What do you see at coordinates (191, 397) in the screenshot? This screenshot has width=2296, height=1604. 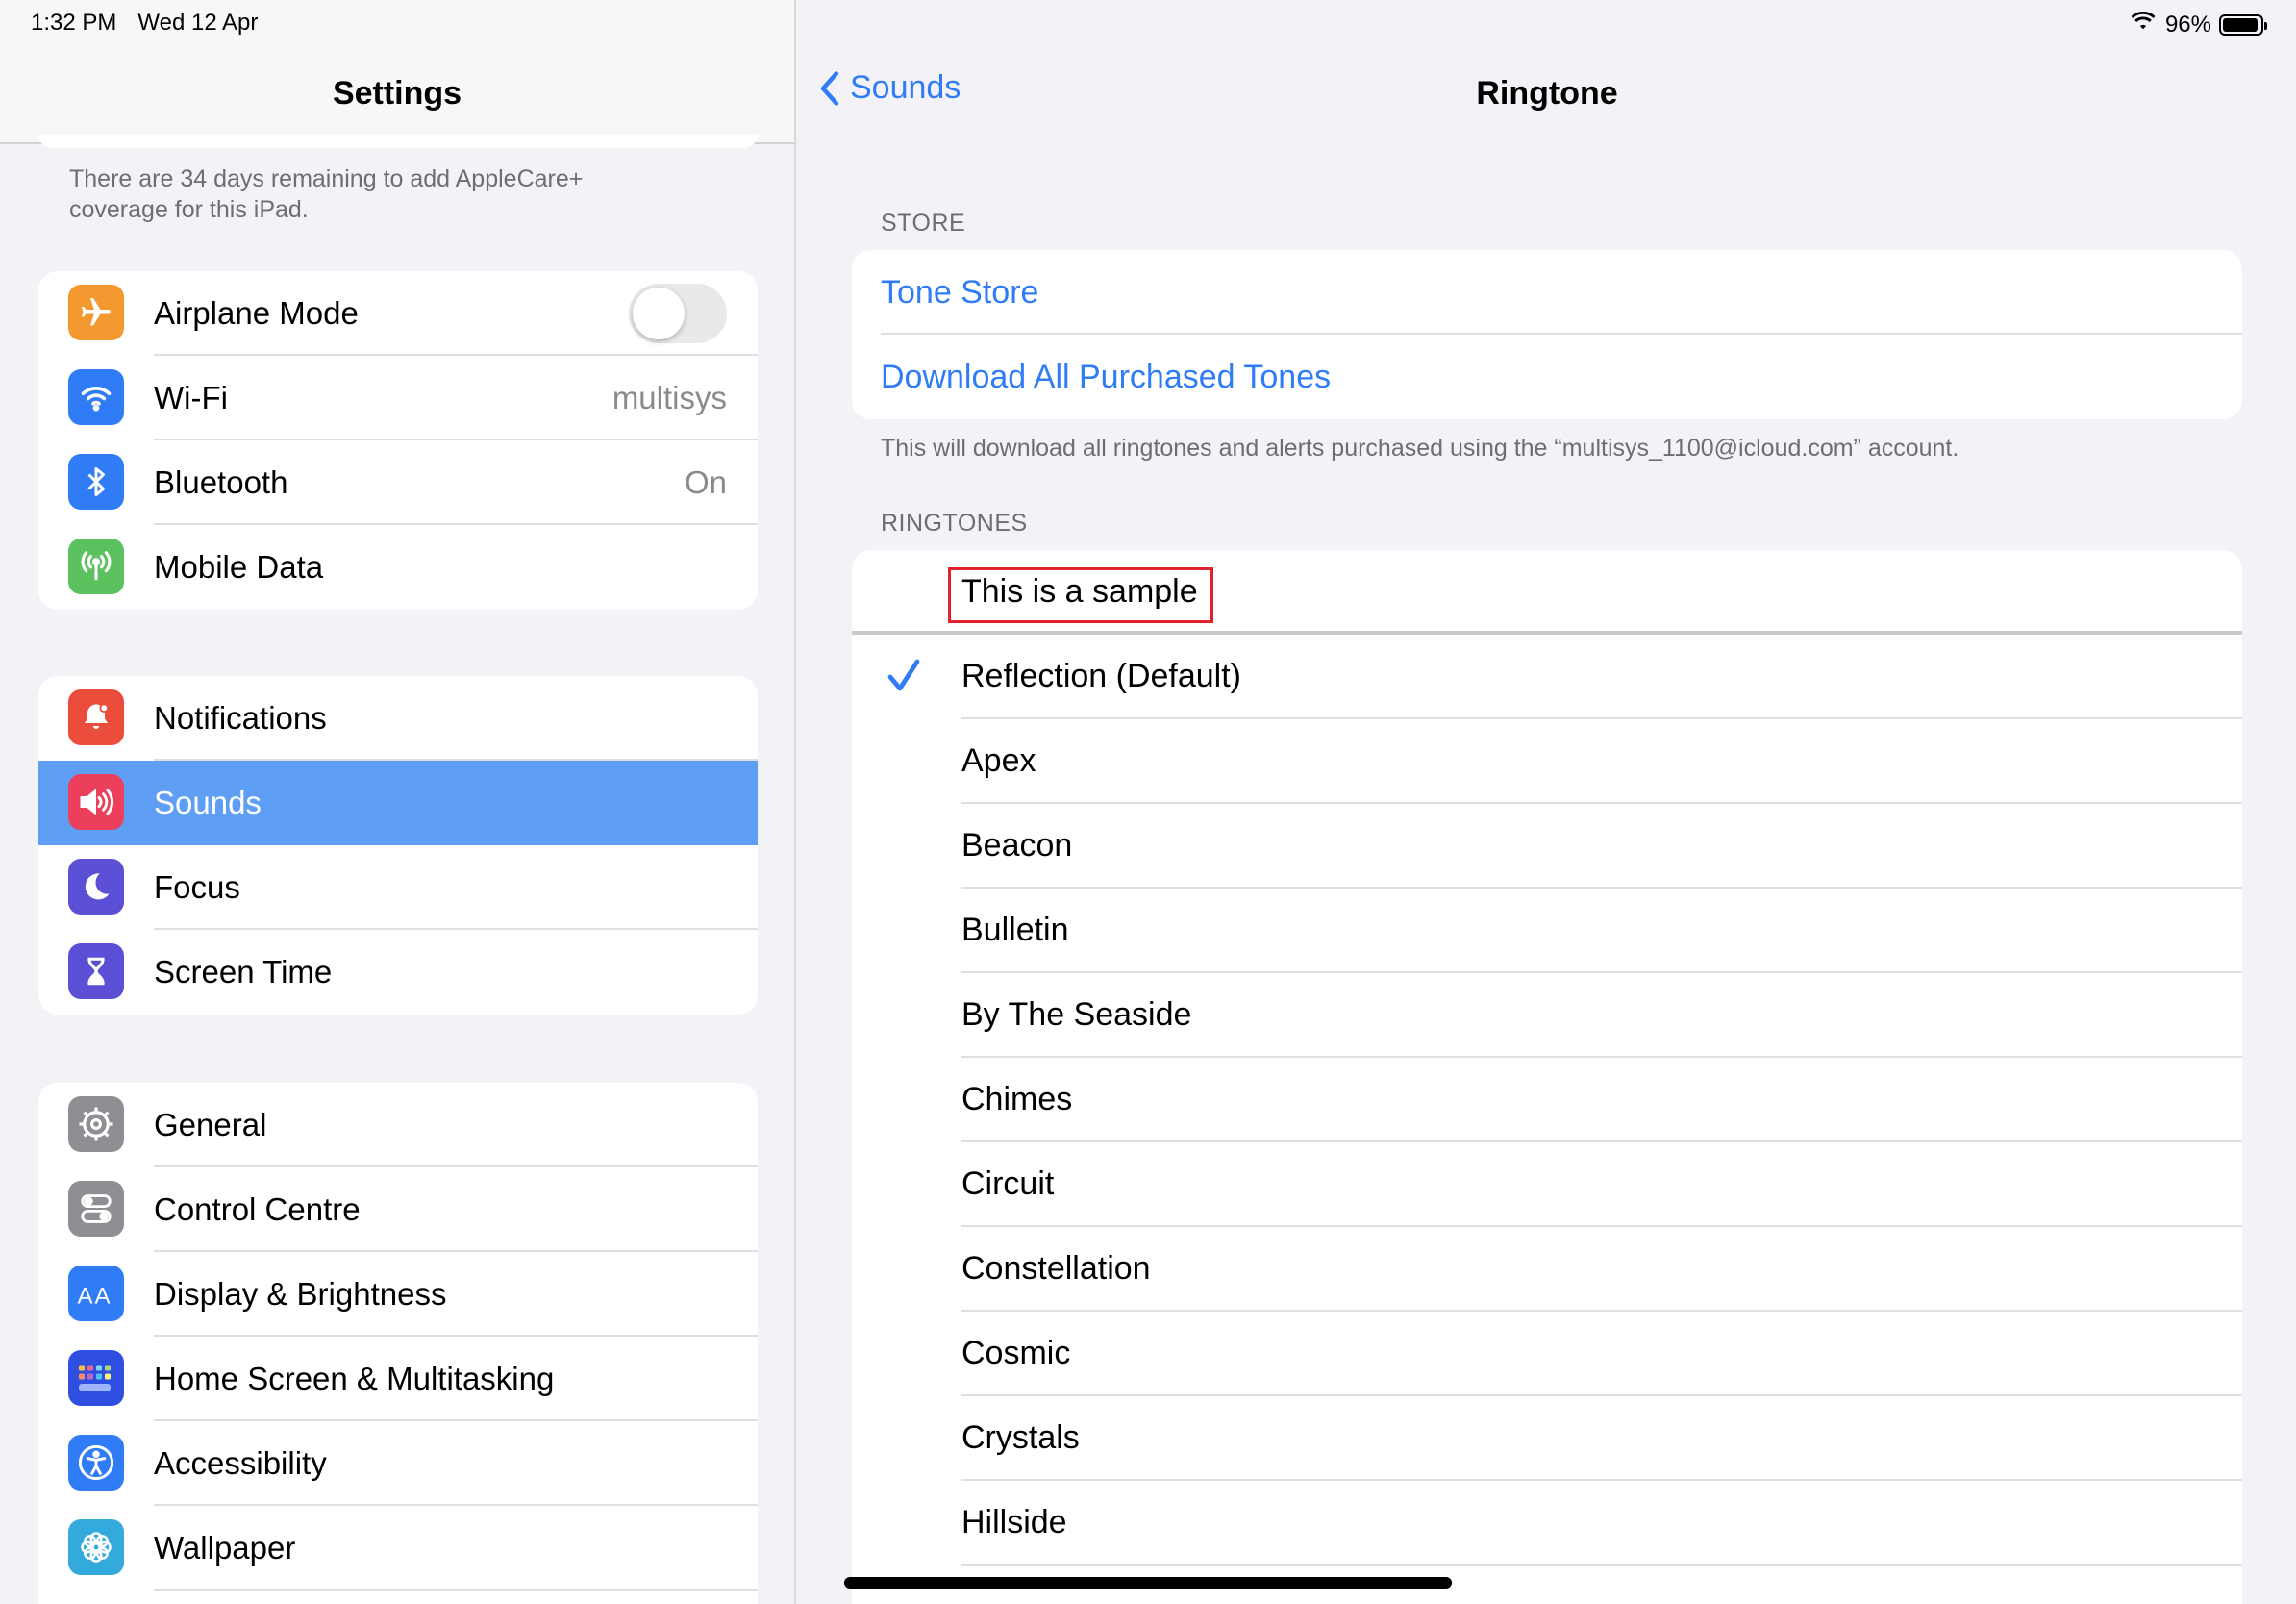 I see `sidebar-item-label: Wi-Fi` at bounding box center [191, 397].